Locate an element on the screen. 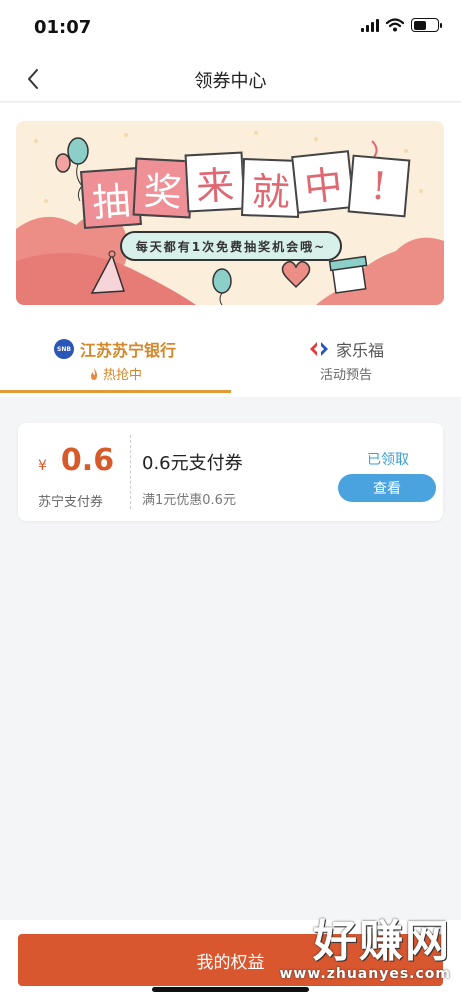 This screenshot has height=1000, width=461. banner-title-char: 来 is located at coordinates (215, 182).